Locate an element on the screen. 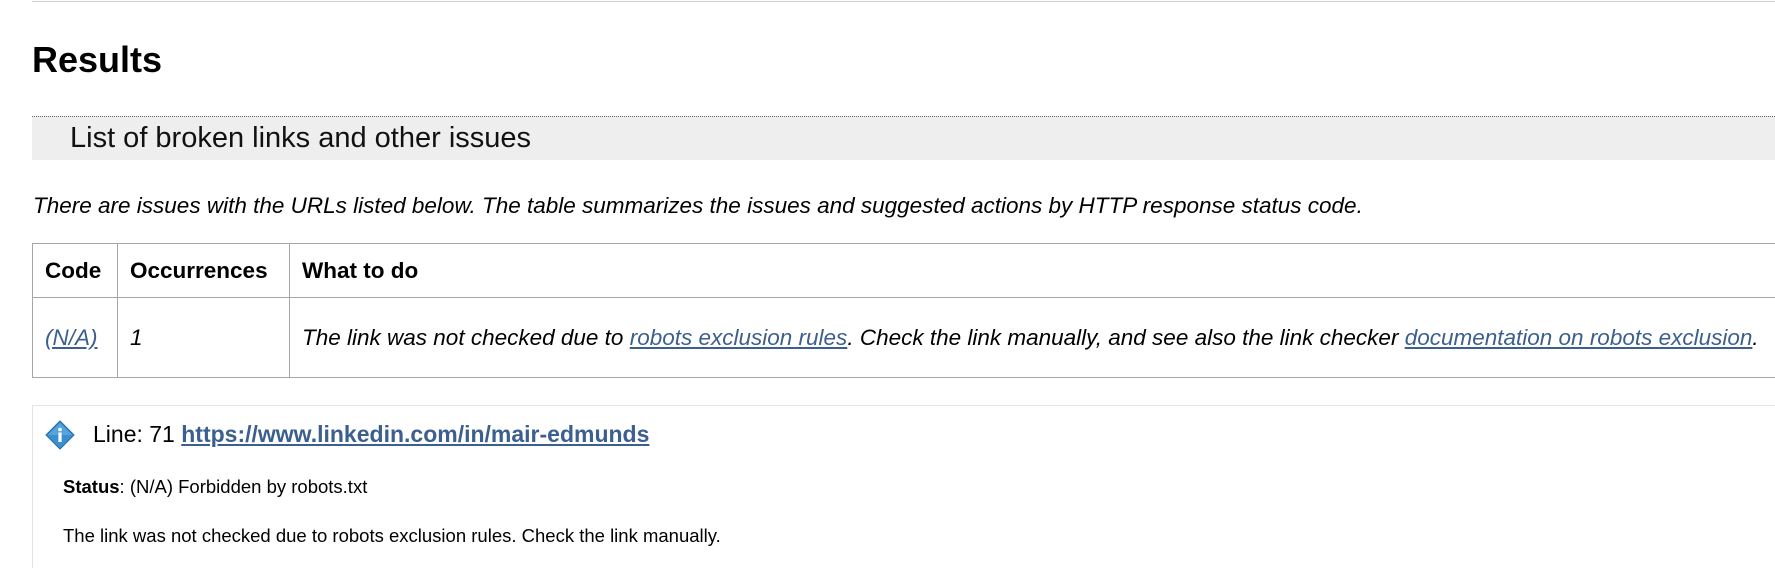  status-row: Status: (N/A) Forbidden by robots.txt is located at coordinates (215, 487).